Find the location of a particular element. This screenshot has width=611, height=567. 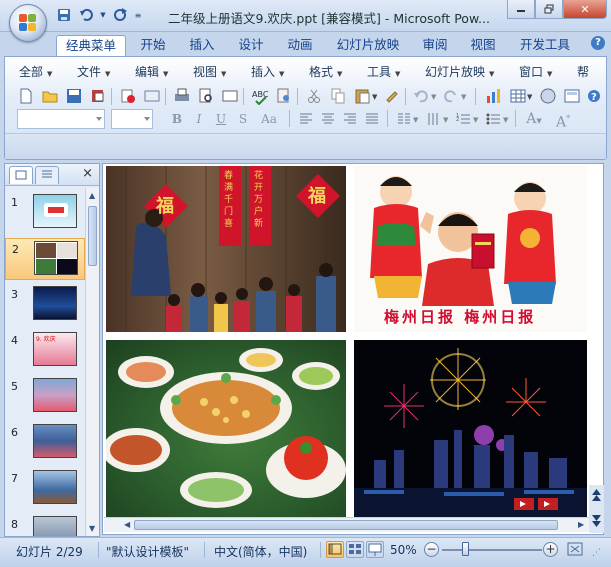

zoom-slider-track is located at coordinates (492, 550).